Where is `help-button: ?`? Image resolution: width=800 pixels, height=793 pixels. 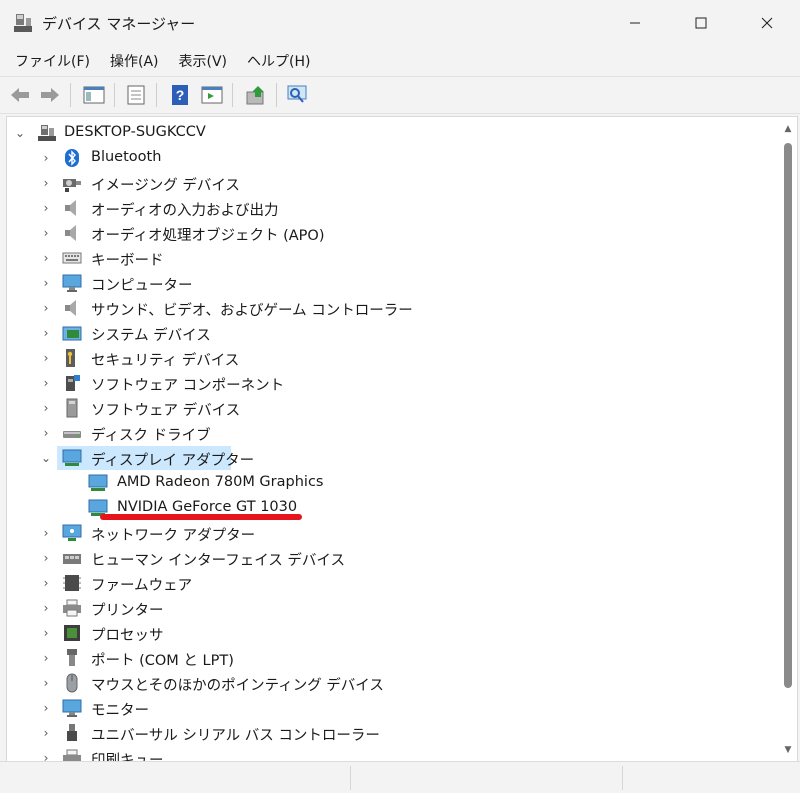 help-button: ? is located at coordinates (180, 95).